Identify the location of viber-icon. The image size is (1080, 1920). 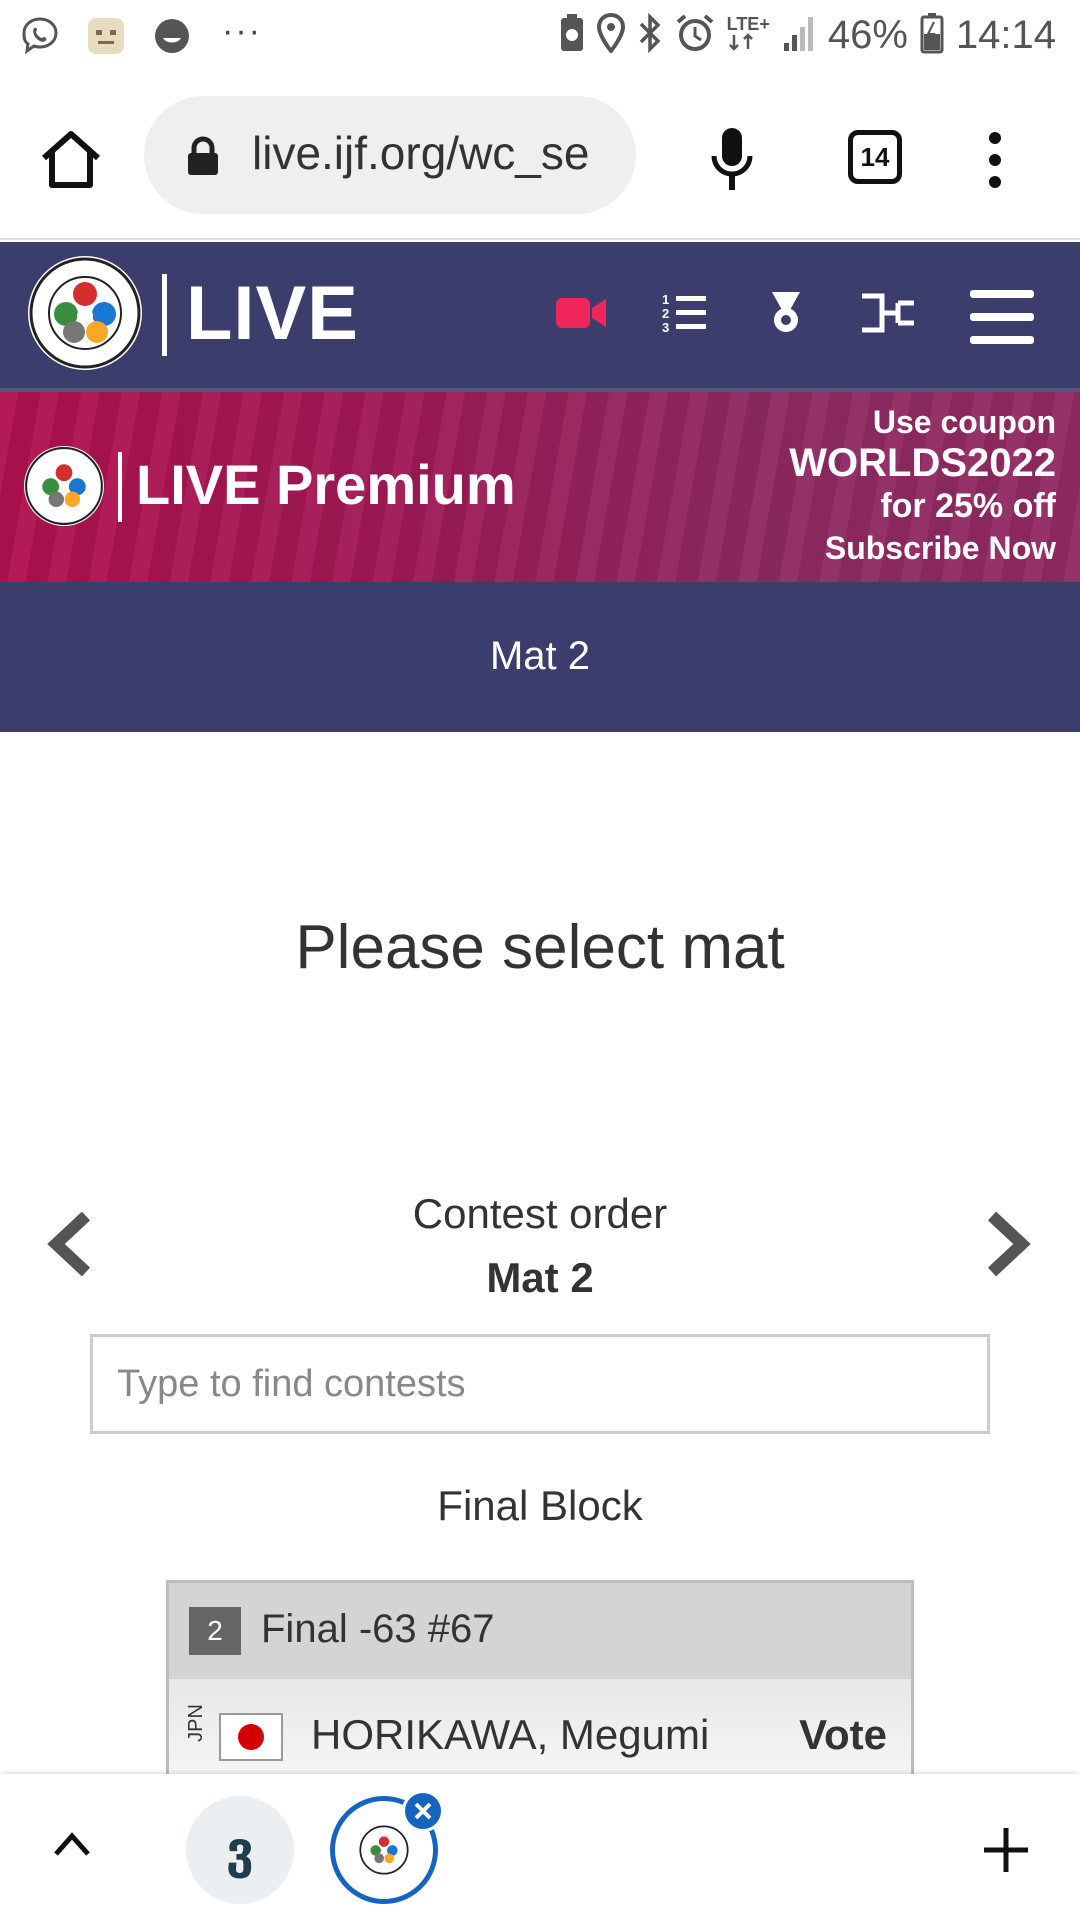
(40, 36).